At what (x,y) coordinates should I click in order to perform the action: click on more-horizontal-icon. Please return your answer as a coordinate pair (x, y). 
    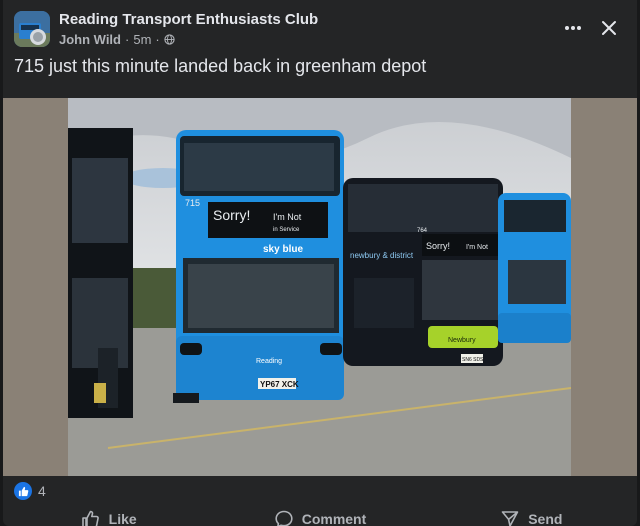
    Looking at the image, I should click on (573, 28).